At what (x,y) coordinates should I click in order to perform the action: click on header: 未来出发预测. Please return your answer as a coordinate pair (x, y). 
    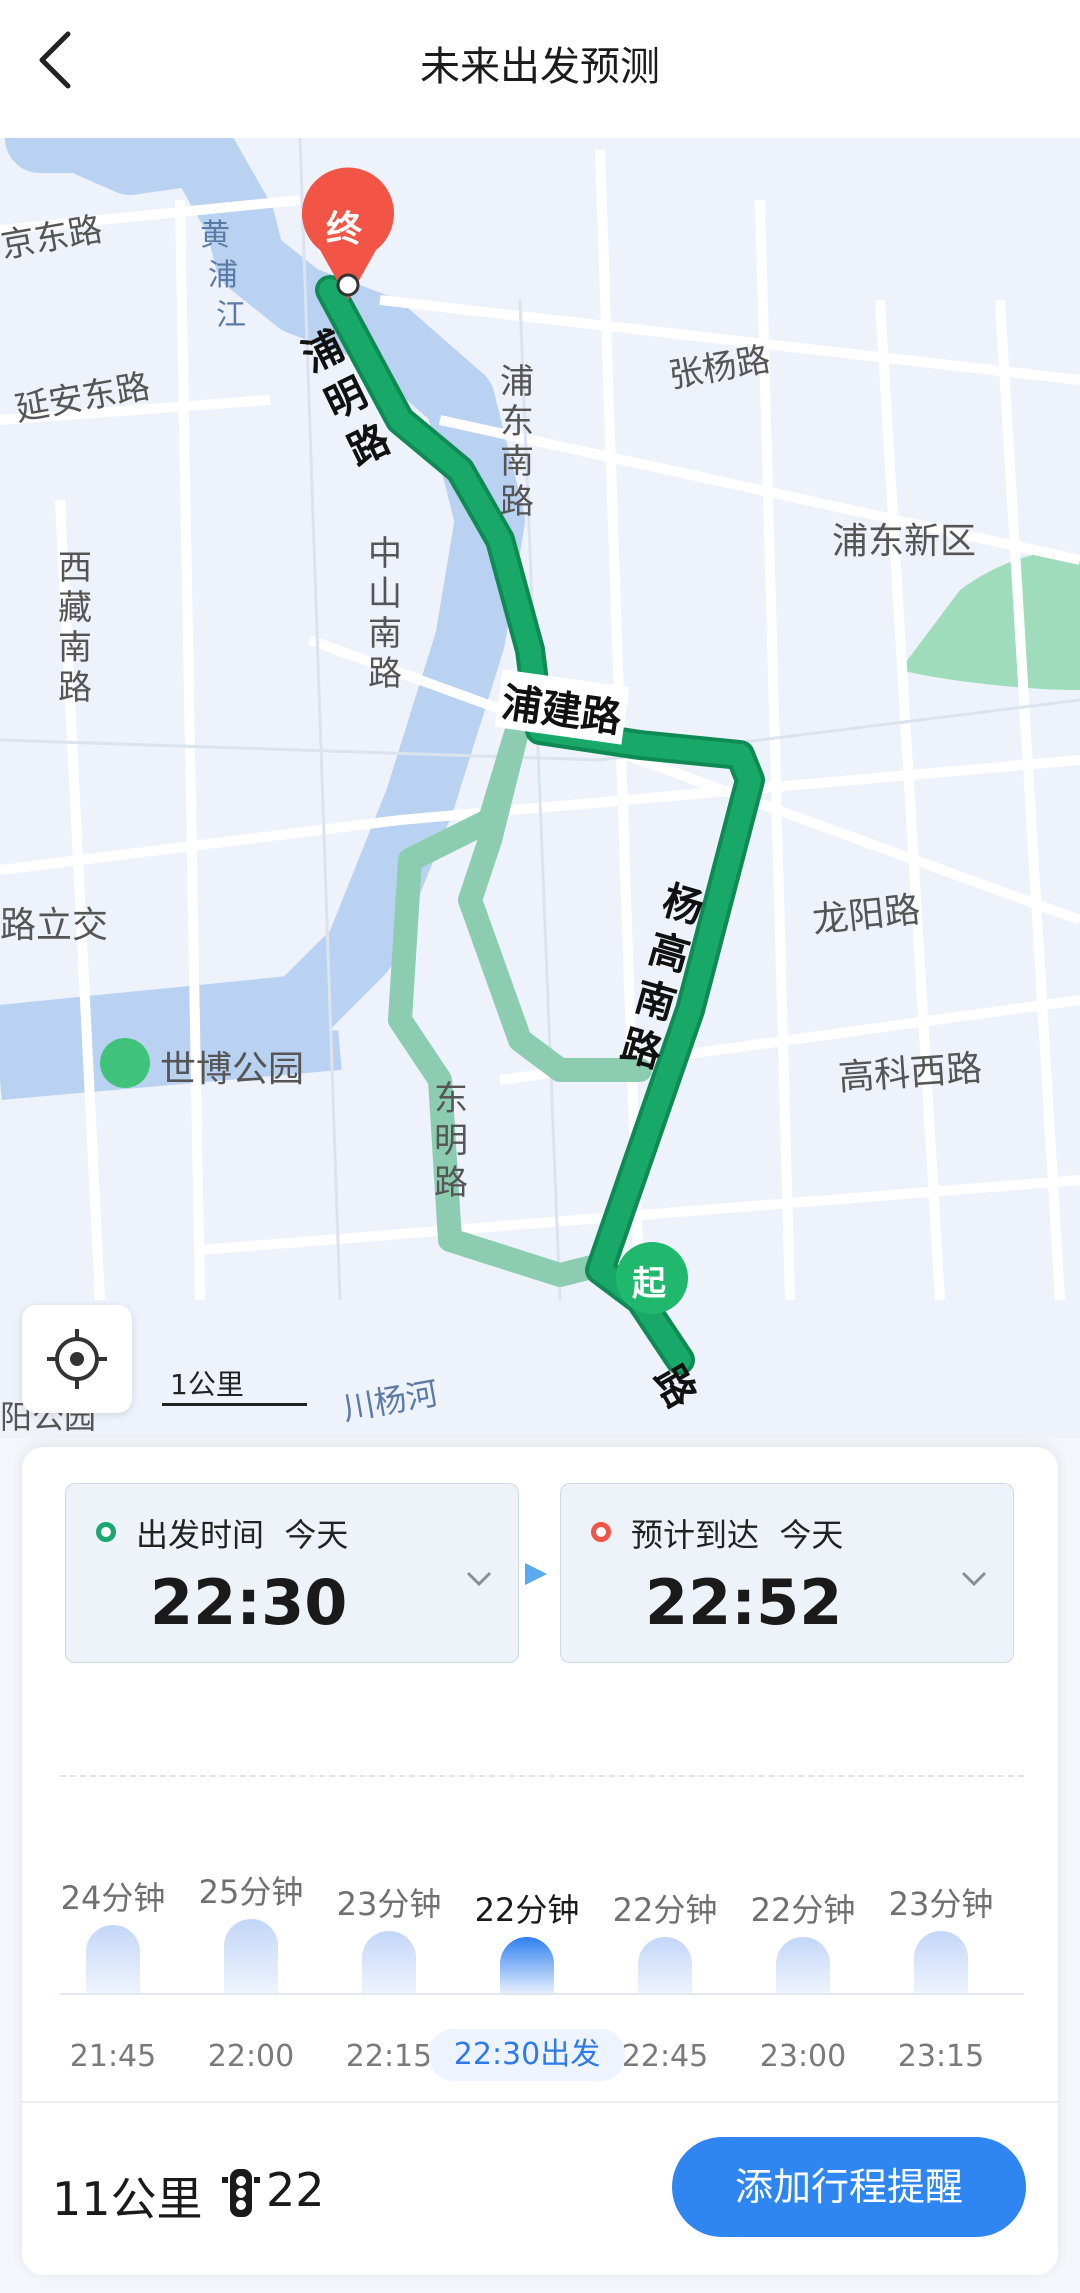
    Looking at the image, I should click on (540, 69).